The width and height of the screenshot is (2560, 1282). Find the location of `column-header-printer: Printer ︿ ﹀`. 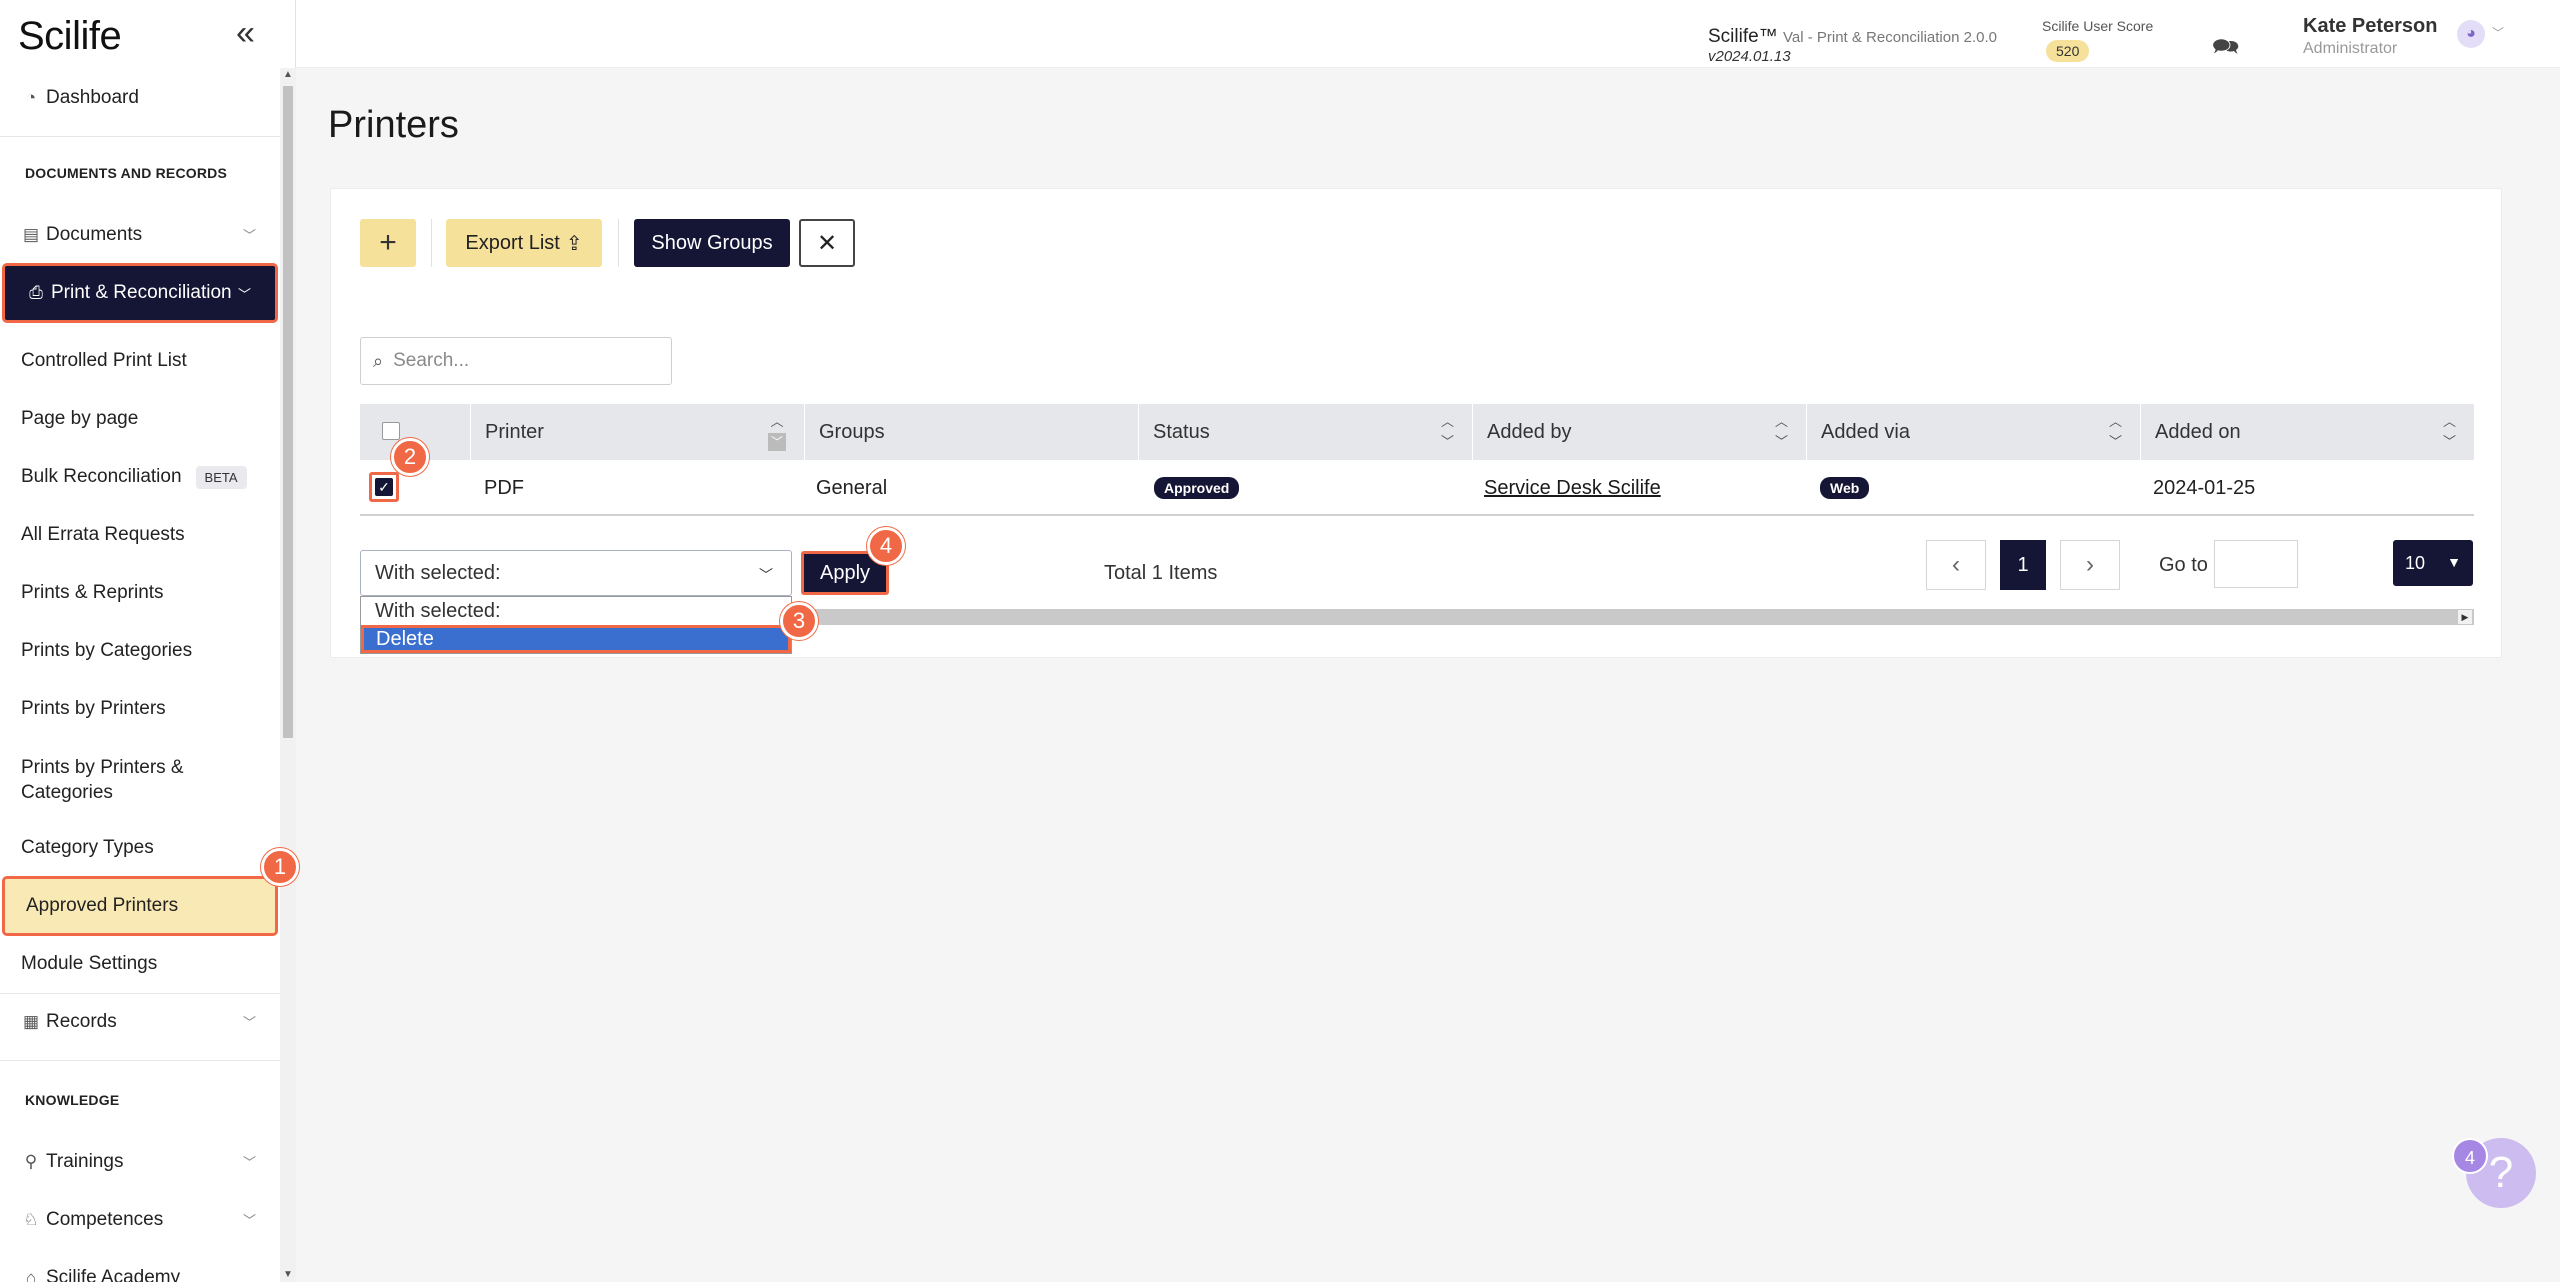

column-header-printer: Printer ︿ ﹀ is located at coordinates (637, 432).